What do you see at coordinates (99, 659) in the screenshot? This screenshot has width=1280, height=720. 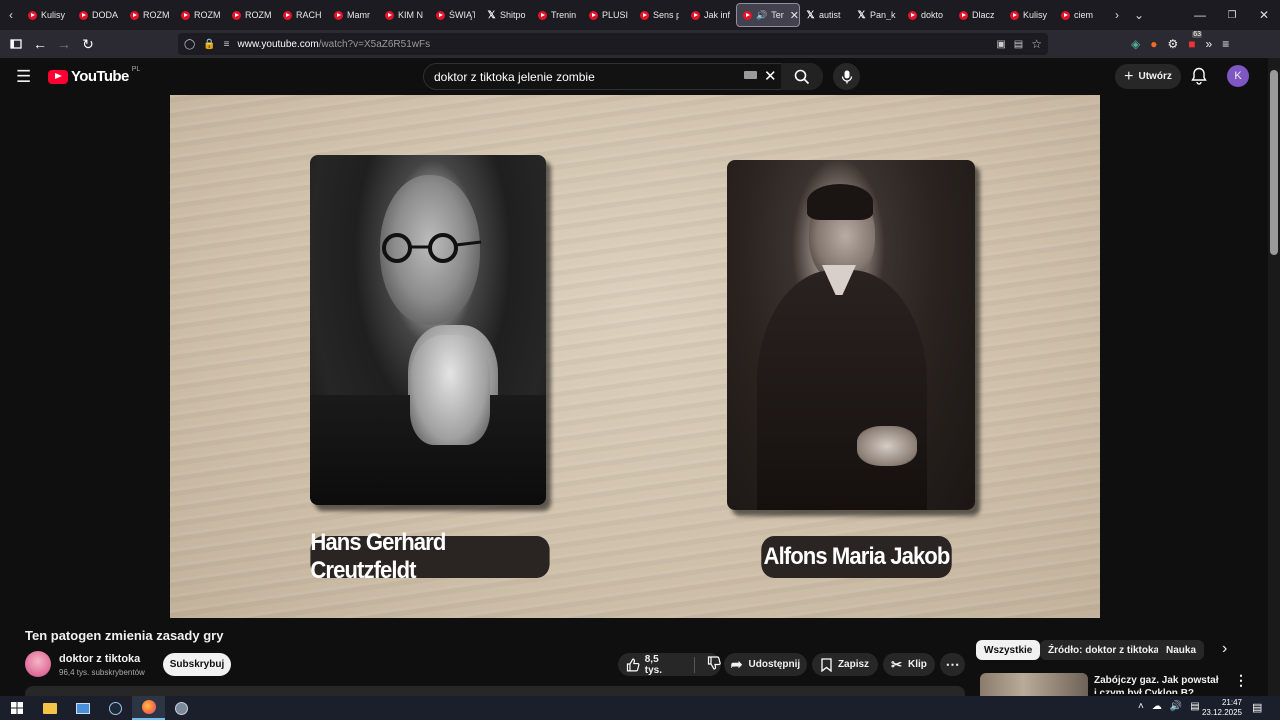 I see `channel-name: doktor z tiktoka` at bounding box center [99, 659].